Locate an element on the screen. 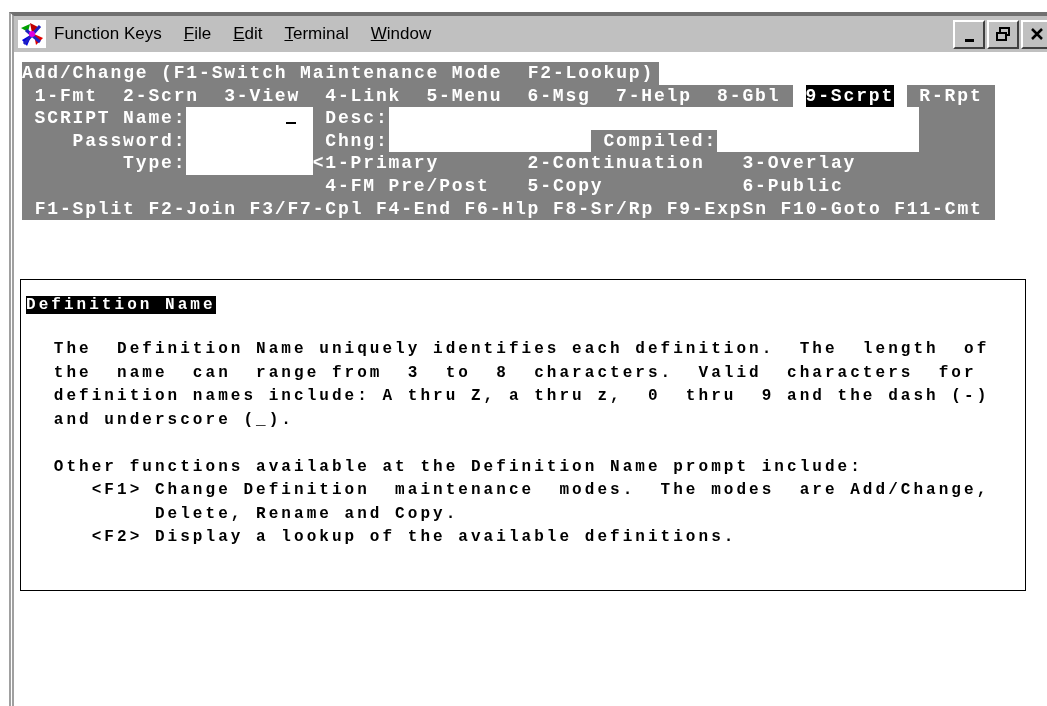 The height and width of the screenshot is (706, 1047). menu-tab: 8-Gbl is located at coordinates (748, 96).